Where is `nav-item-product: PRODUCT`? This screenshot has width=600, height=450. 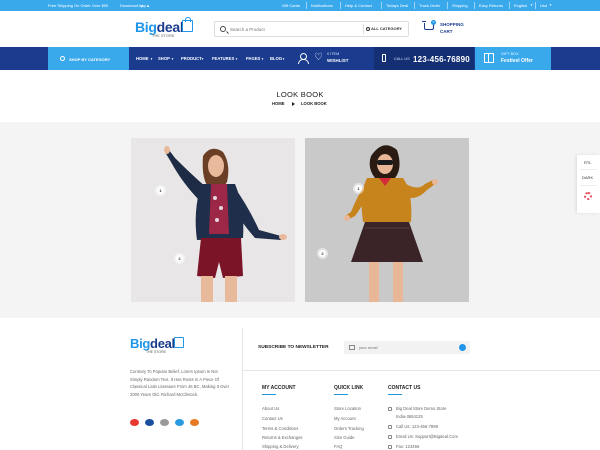
nav-item-product: PRODUCT is located at coordinates (191, 58).